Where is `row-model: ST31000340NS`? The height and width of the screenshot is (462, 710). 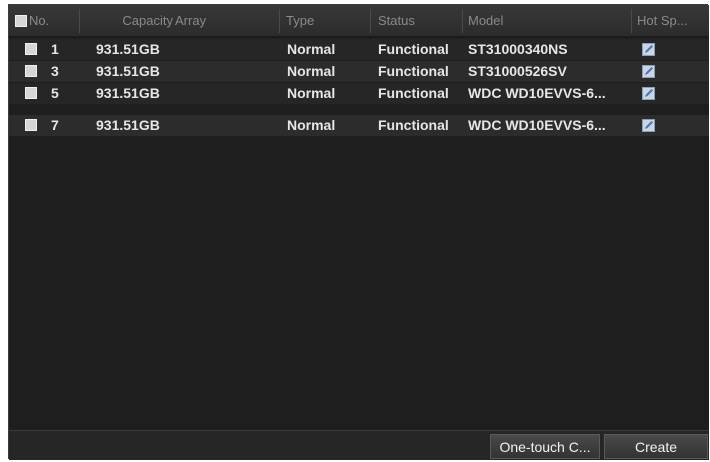
row-model: ST31000340NS is located at coordinates (518, 49).